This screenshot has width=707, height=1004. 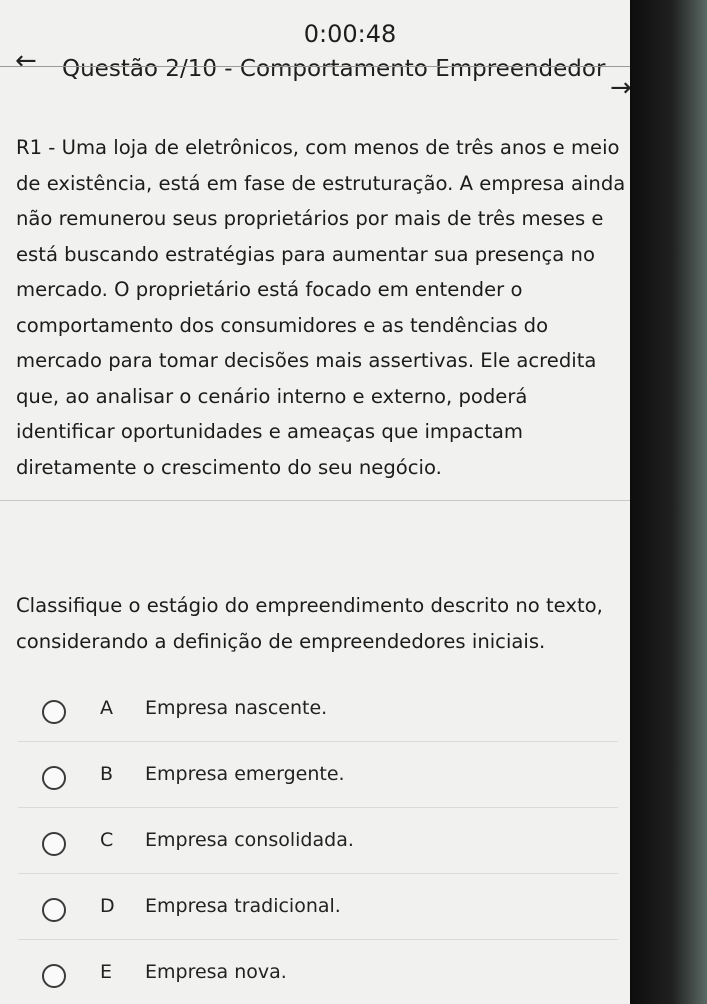 What do you see at coordinates (249, 840) in the screenshot?
I see `option-text: Empresa consolidada.` at bounding box center [249, 840].